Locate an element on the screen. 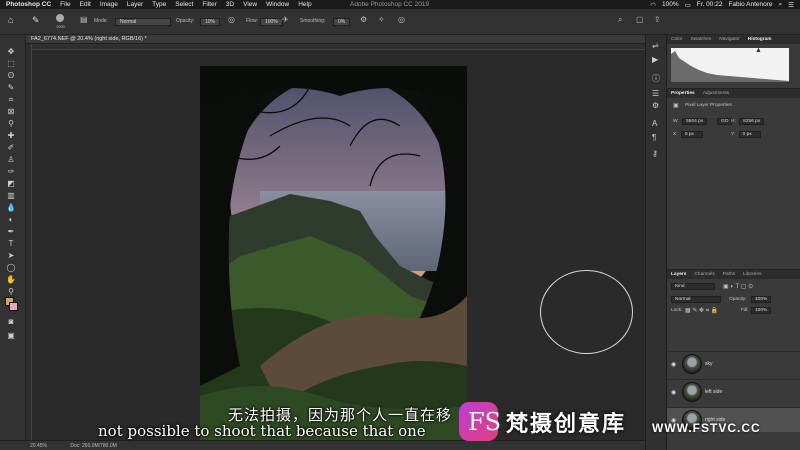 The height and width of the screenshot is (450, 800). menu-filter: Filter is located at coordinates (209, 4).